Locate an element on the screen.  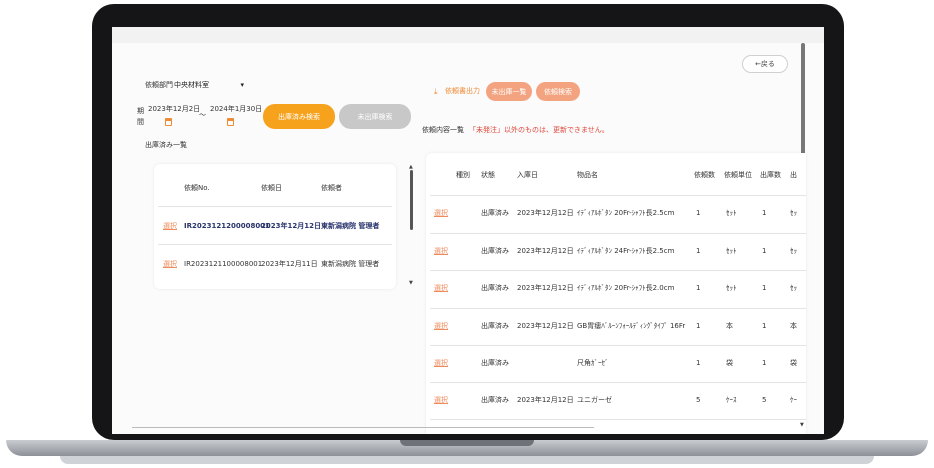
calendar-to-icon is located at coordinates (230, 122).